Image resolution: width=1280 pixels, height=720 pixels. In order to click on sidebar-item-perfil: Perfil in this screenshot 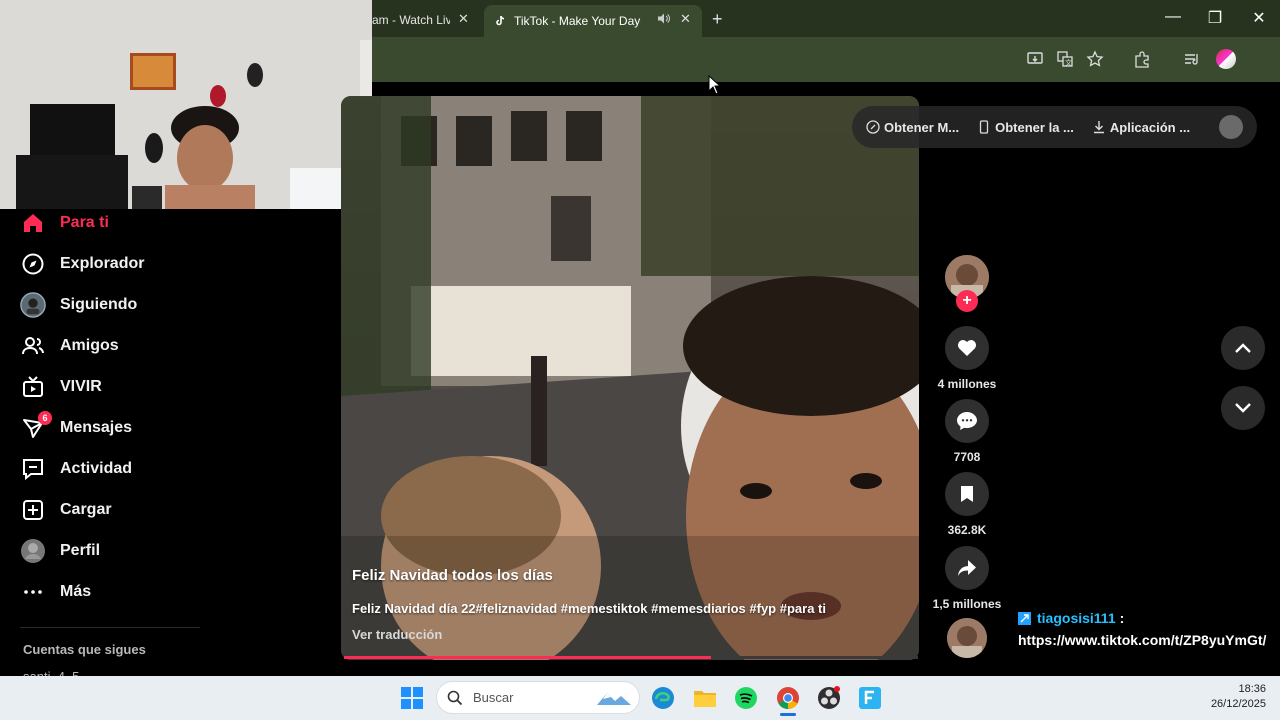, I will do `click(60, 551)`.